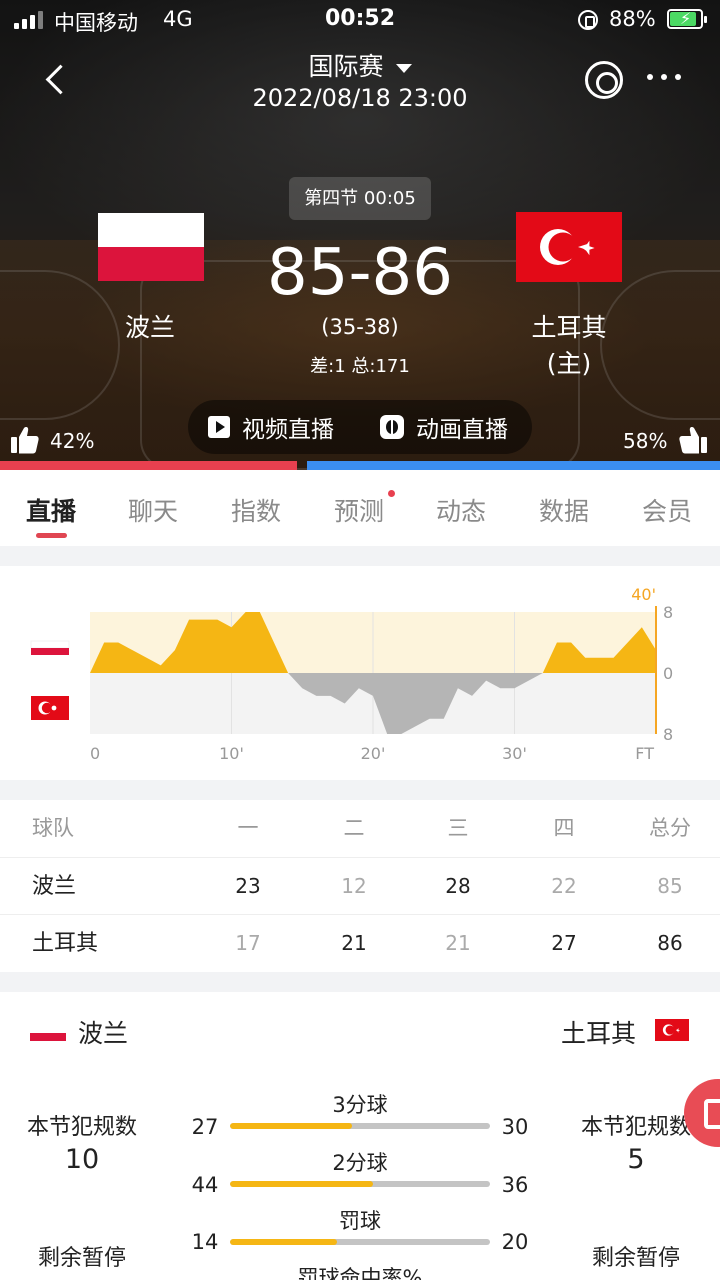  I want to click on thumbs-up-home-icon, so click(25, 440).